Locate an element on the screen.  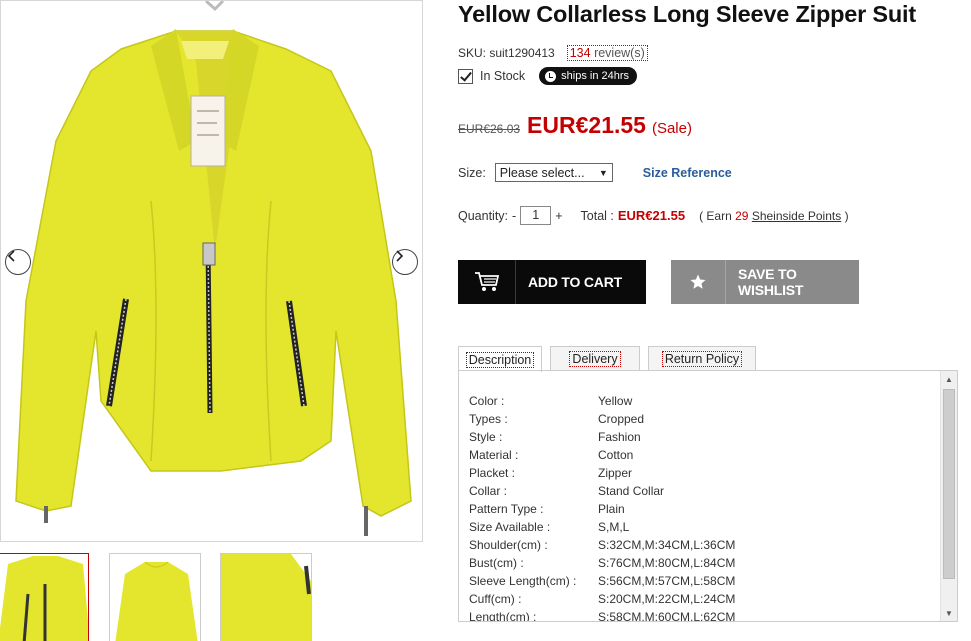
star-icon is located at coordinates (698, 281).